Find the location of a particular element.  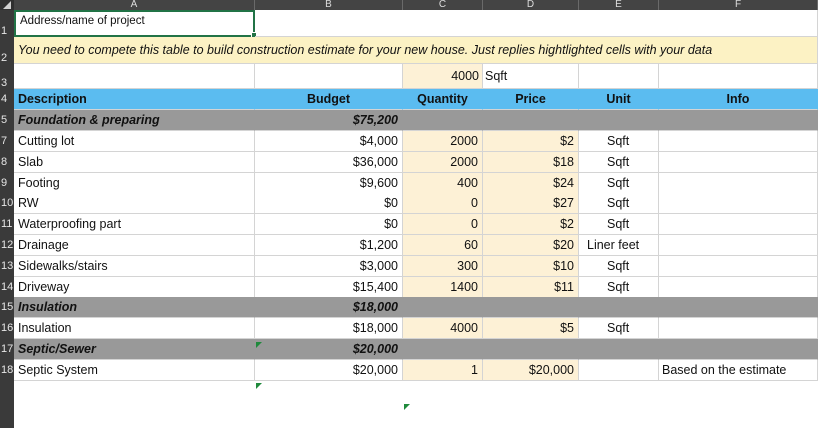

section-5-c is located at coordinates (443, 120).